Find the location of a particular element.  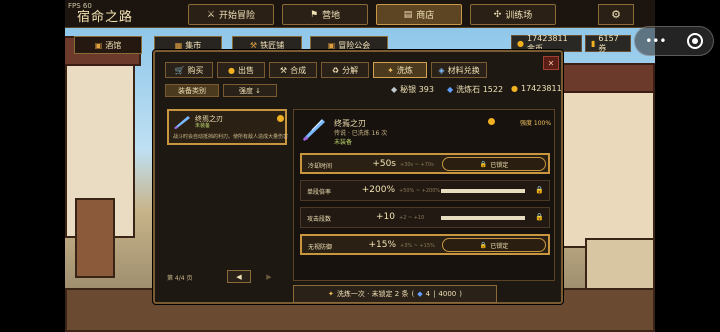

close-circle-icon is located at coordinates (694, 41).